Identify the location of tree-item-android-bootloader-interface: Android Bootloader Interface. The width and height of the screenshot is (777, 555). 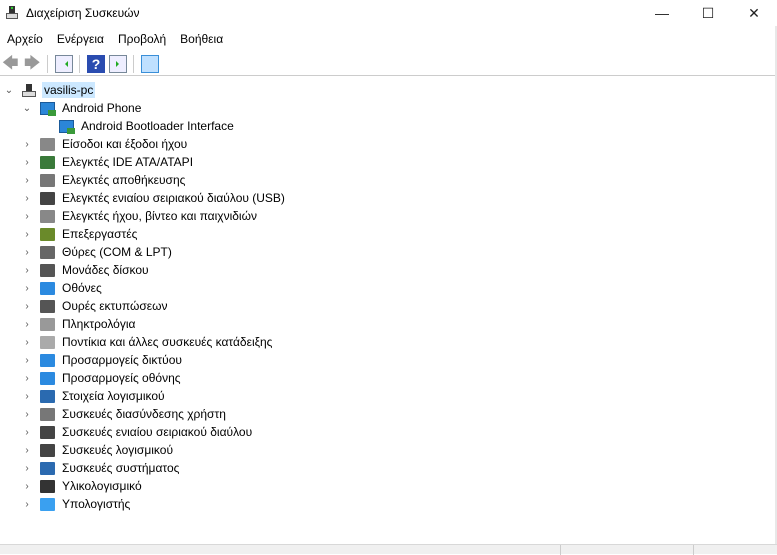
(147, 126).